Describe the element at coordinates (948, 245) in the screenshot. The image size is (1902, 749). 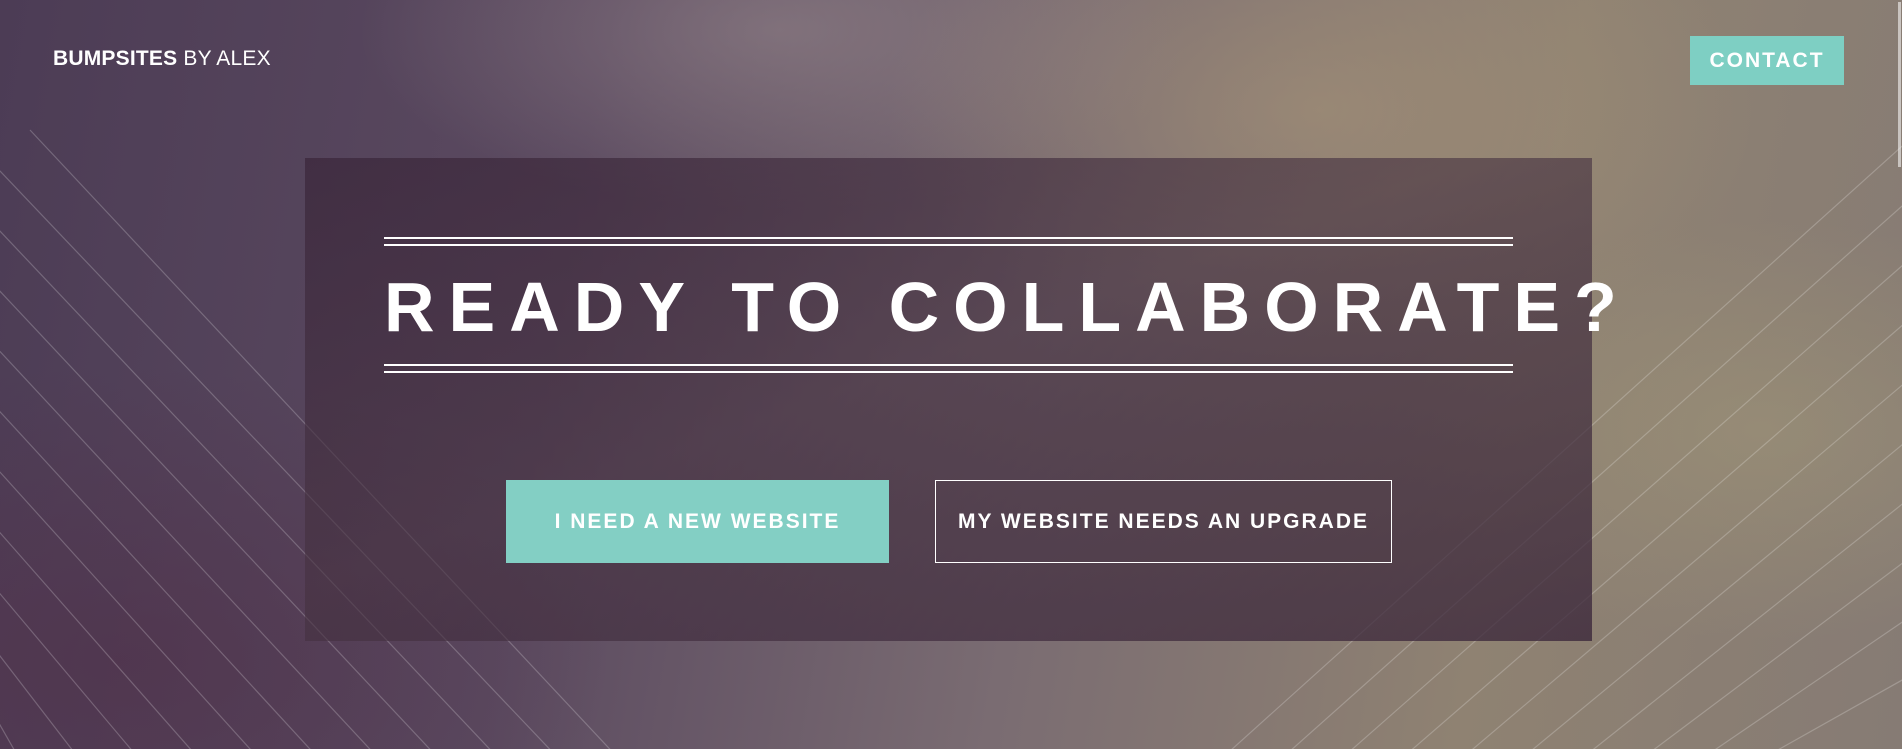
I see `headline-top-rule-inner` at that location.